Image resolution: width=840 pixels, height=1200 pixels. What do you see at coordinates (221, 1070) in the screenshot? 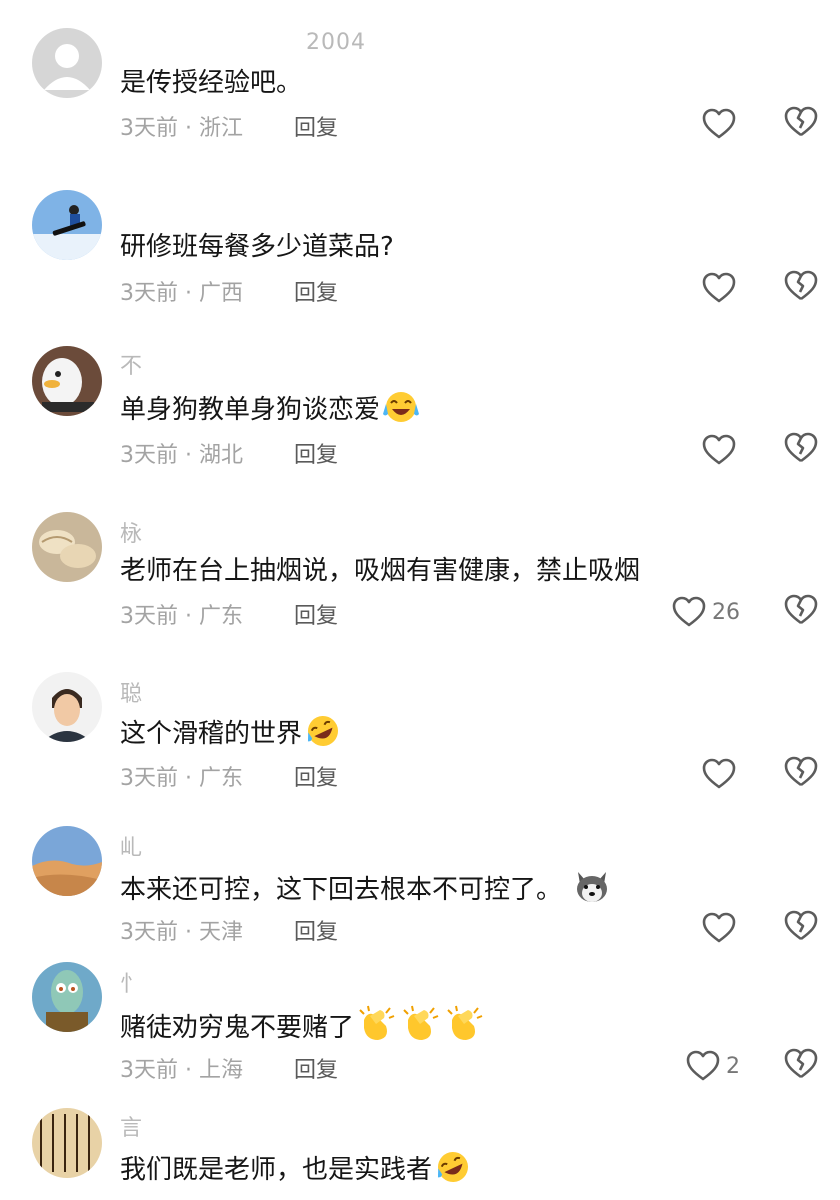
I see `comment-location: 上海` at bounding box center [221, 1070].